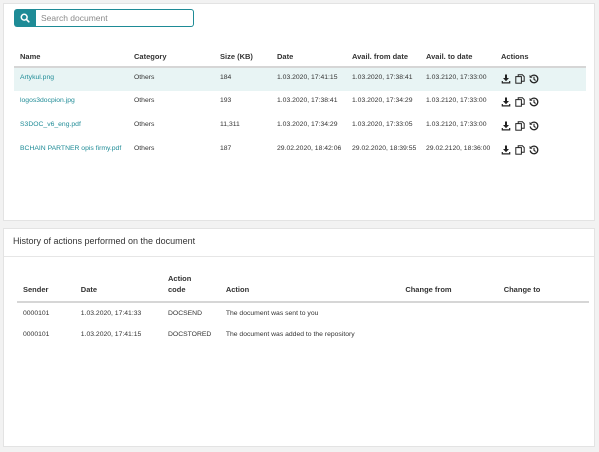  I want to click on search-input, so click(115, 18).